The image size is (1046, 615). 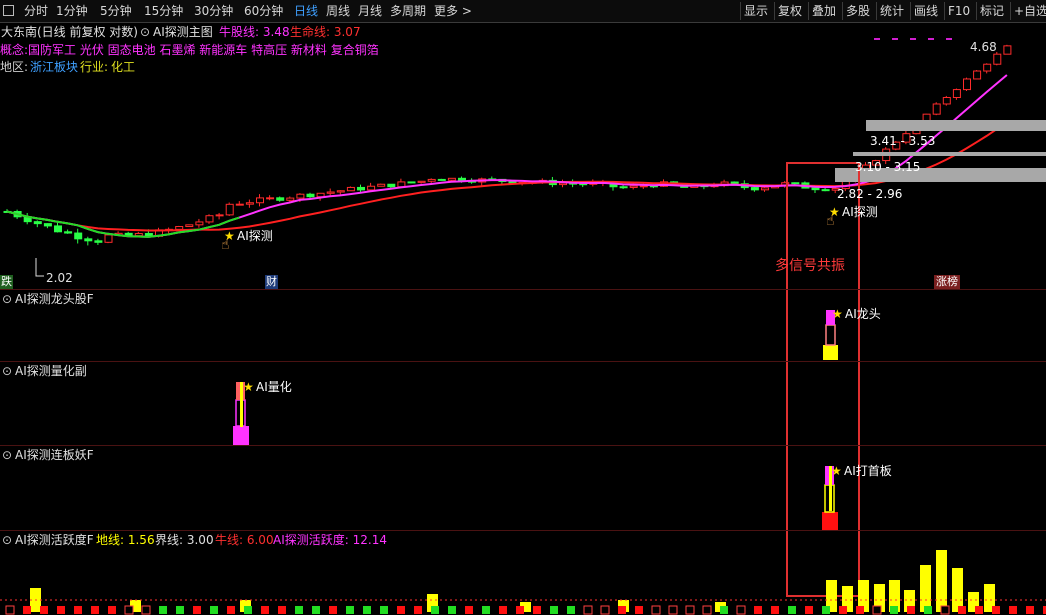 What do you see at coordinates (125, 540) in the screenshot?
I see `ground-line-value: 地线: 1.56` at bounding box center [125, 540].